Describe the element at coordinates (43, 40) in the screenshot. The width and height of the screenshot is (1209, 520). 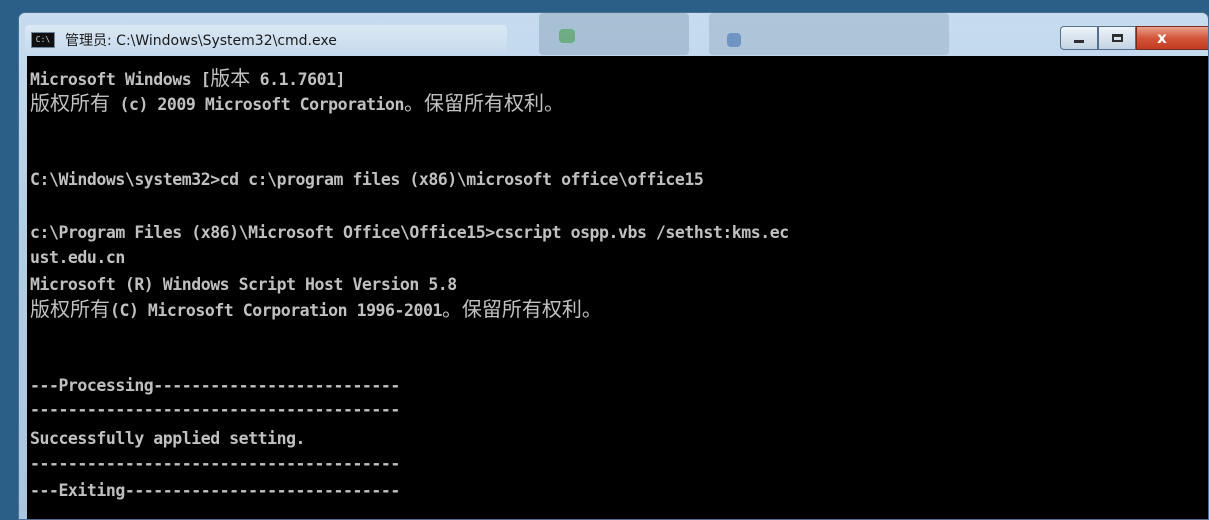
I see `cmd-app-icon: C:\` at that location.